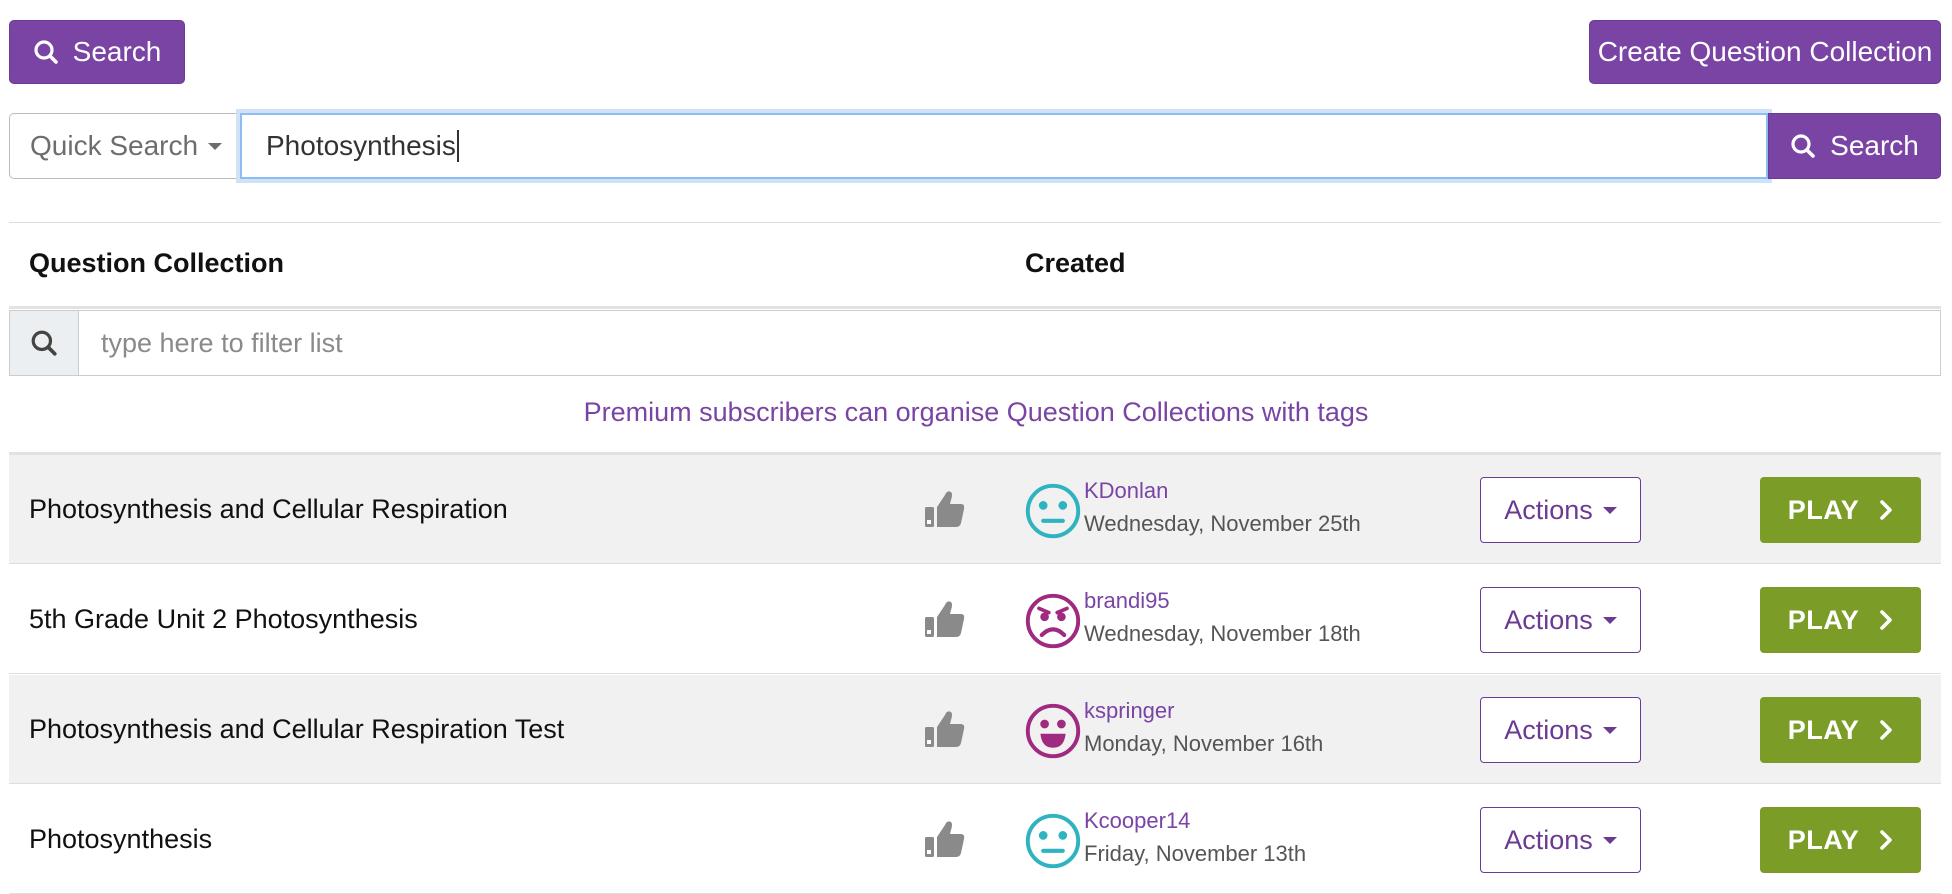  I want to click on column-header-created: Created, so click(1075, 263).